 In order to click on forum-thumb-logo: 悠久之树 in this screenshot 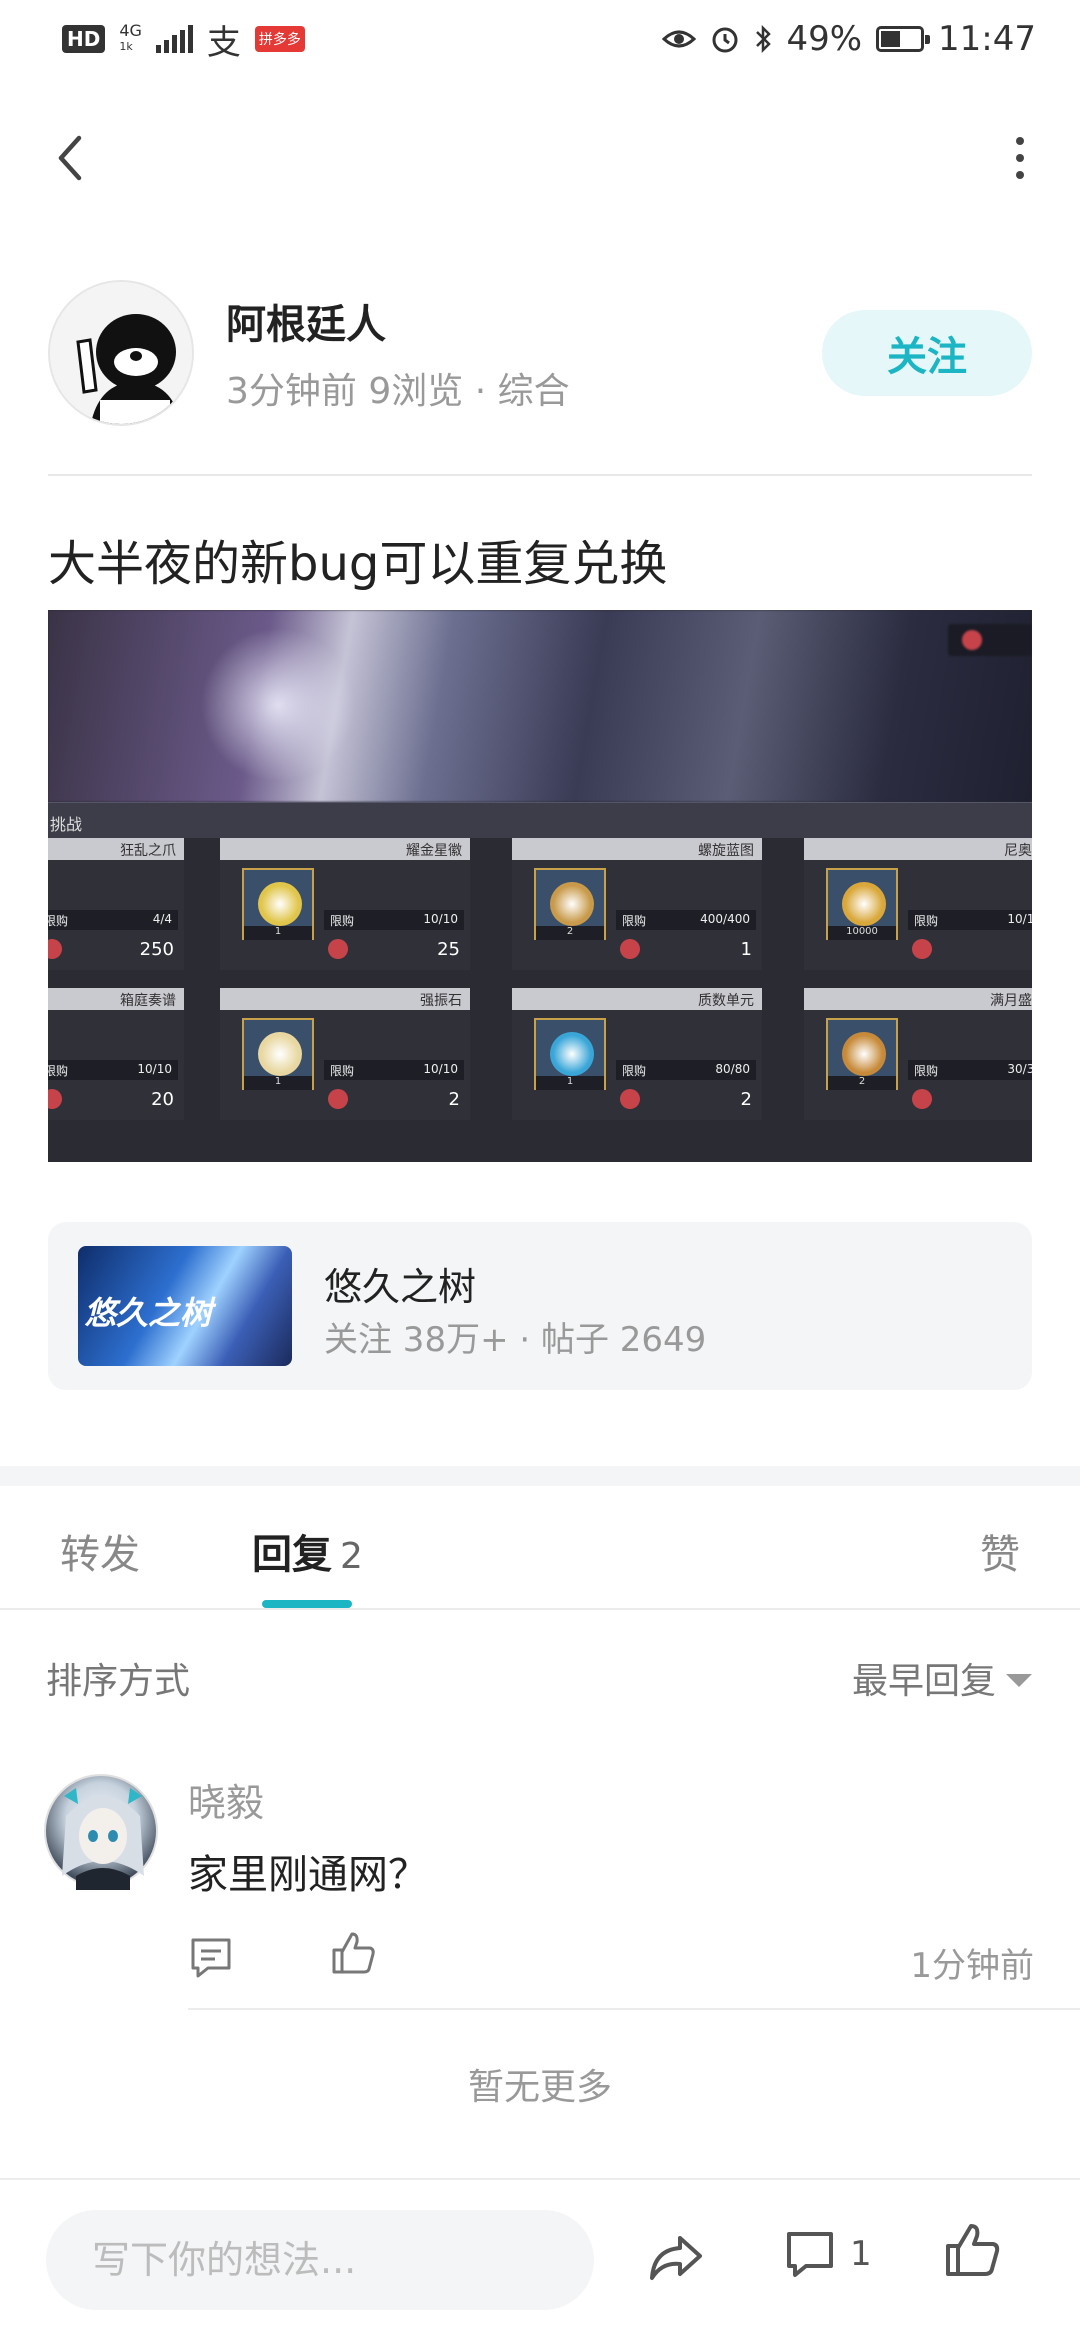, I will do `click(148, 1313)`.